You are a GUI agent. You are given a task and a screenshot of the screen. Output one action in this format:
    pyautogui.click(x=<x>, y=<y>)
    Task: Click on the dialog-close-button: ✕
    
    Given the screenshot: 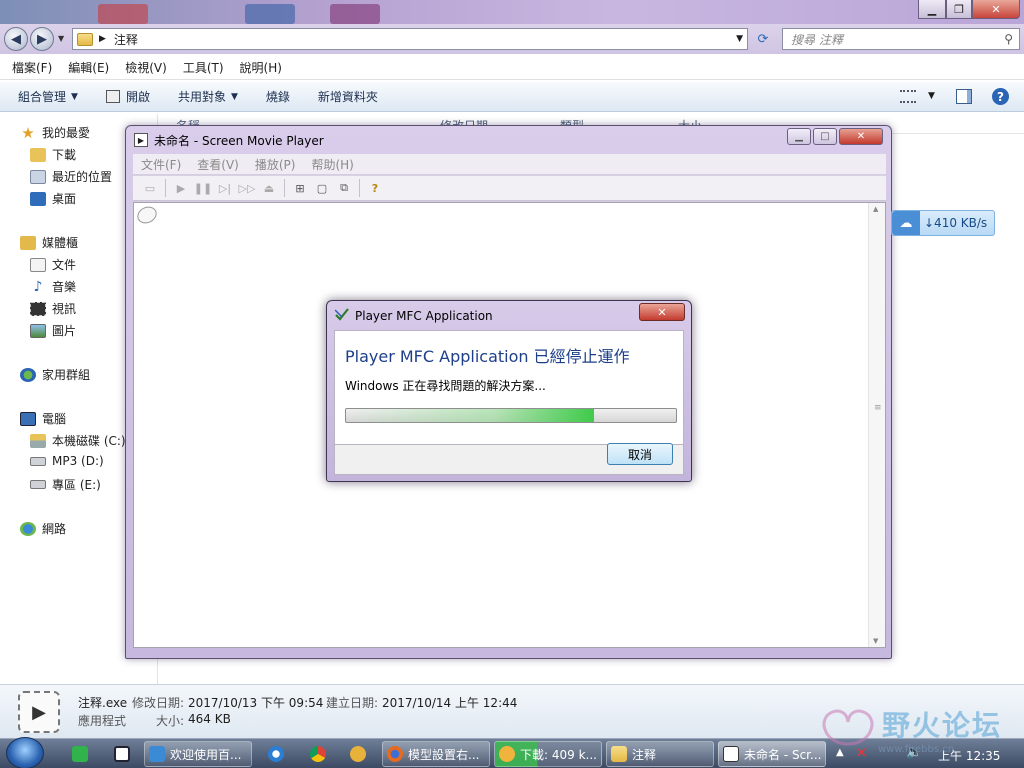 What is the action you would take?
    pyautogui.click(x=662, y=312)
    